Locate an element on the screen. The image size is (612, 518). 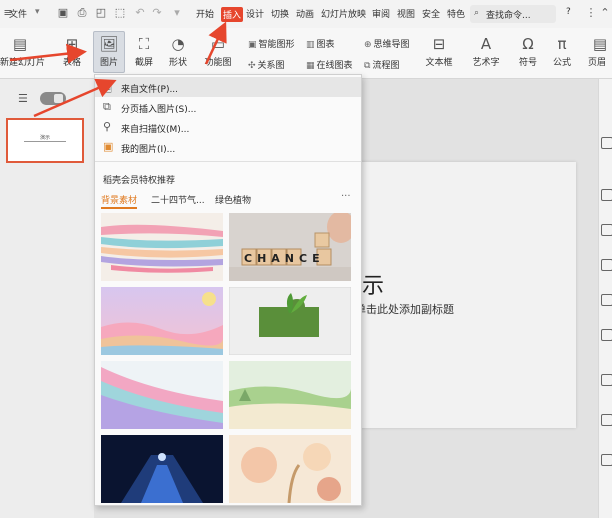
help-icon: ? is located at coordinates (568, 12).